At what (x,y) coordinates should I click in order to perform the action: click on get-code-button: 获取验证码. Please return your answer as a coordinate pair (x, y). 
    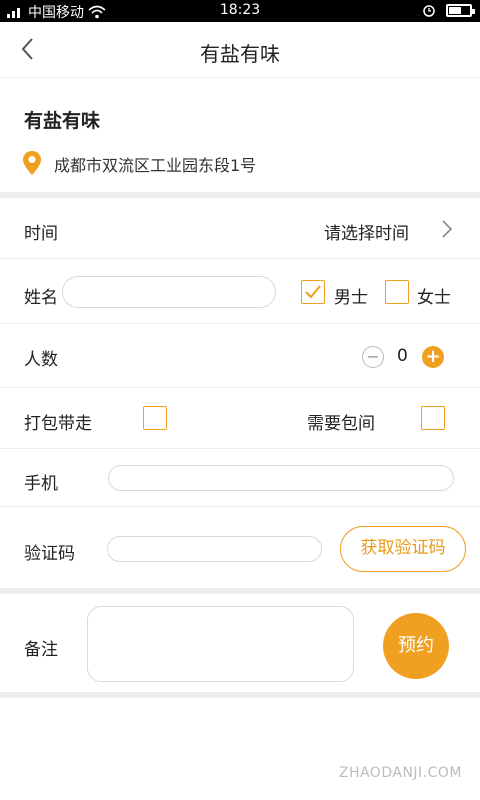
    Looking at the image, I should click on (403, 549).